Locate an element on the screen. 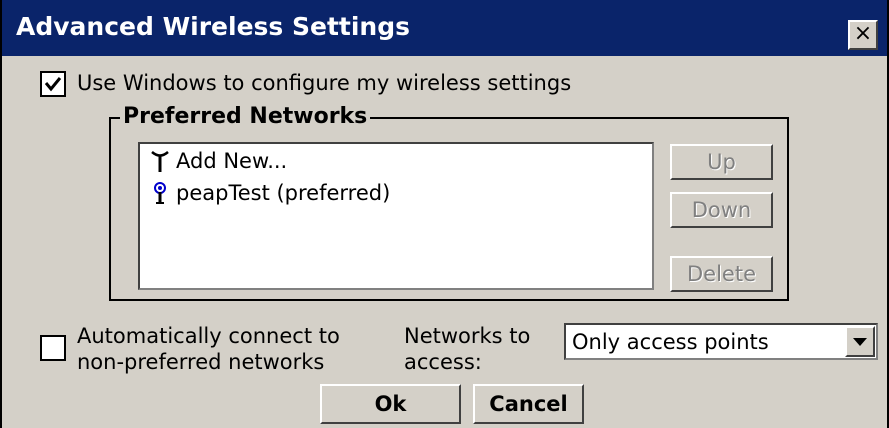  up-button: Up is located at coordinates (721, 162).